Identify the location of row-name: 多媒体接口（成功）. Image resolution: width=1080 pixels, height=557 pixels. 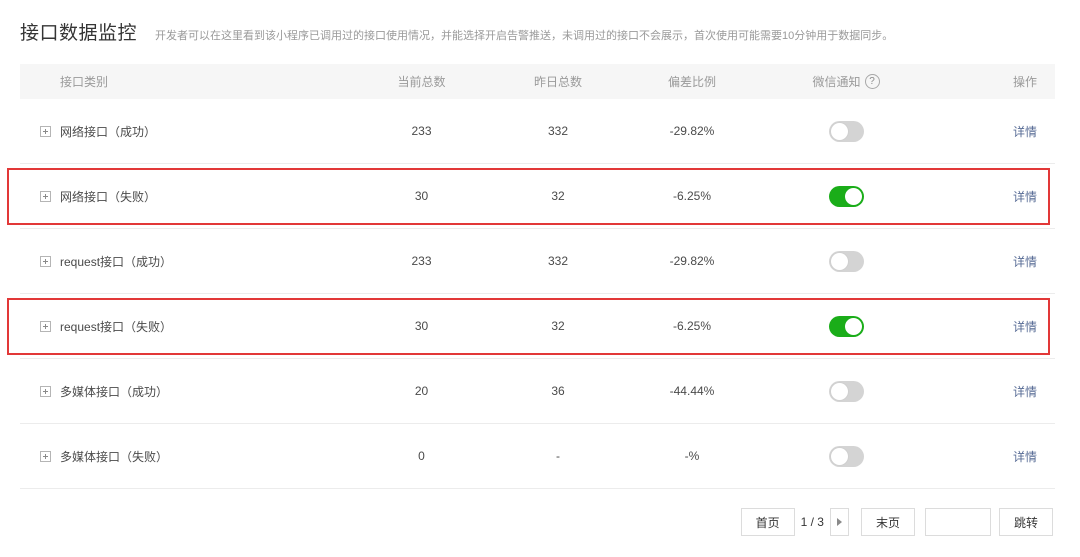
(114, 391).